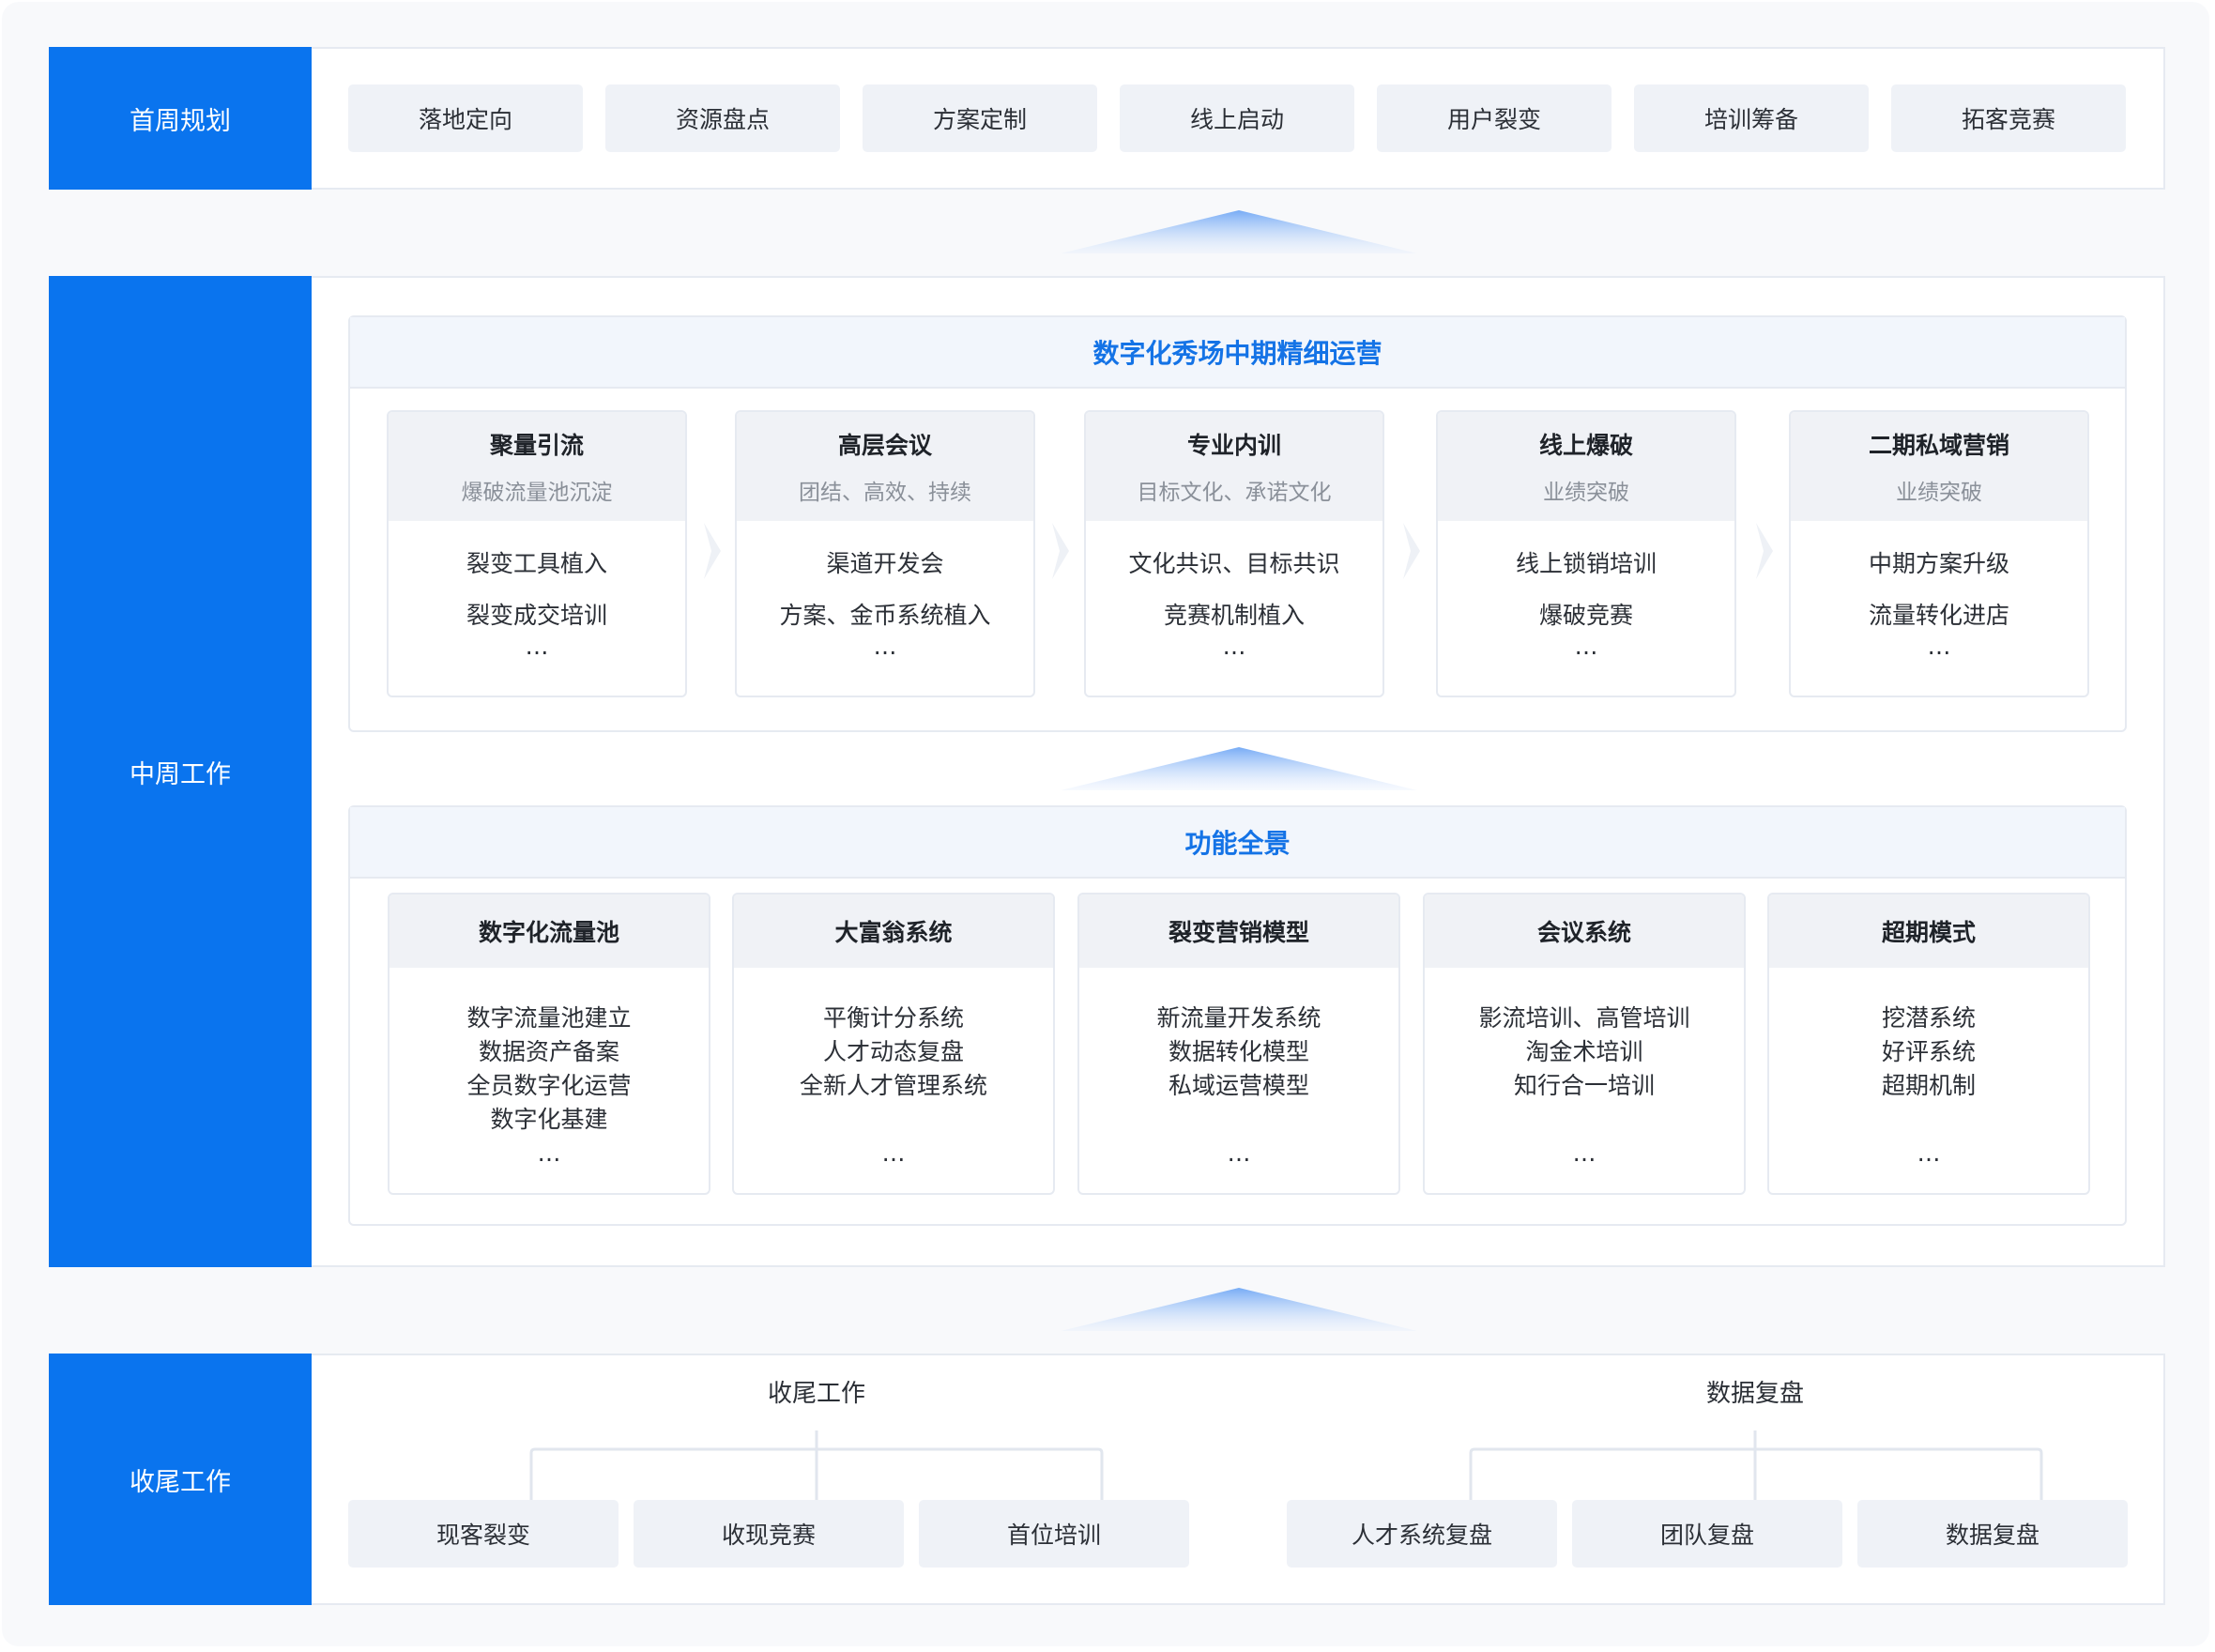 This screenshot has height=1652, width=2215. What do you see at coordinates (884, 445) in the screenshot?
I see `ops-card-title: 高层会议` at bounding box center [884, 445].